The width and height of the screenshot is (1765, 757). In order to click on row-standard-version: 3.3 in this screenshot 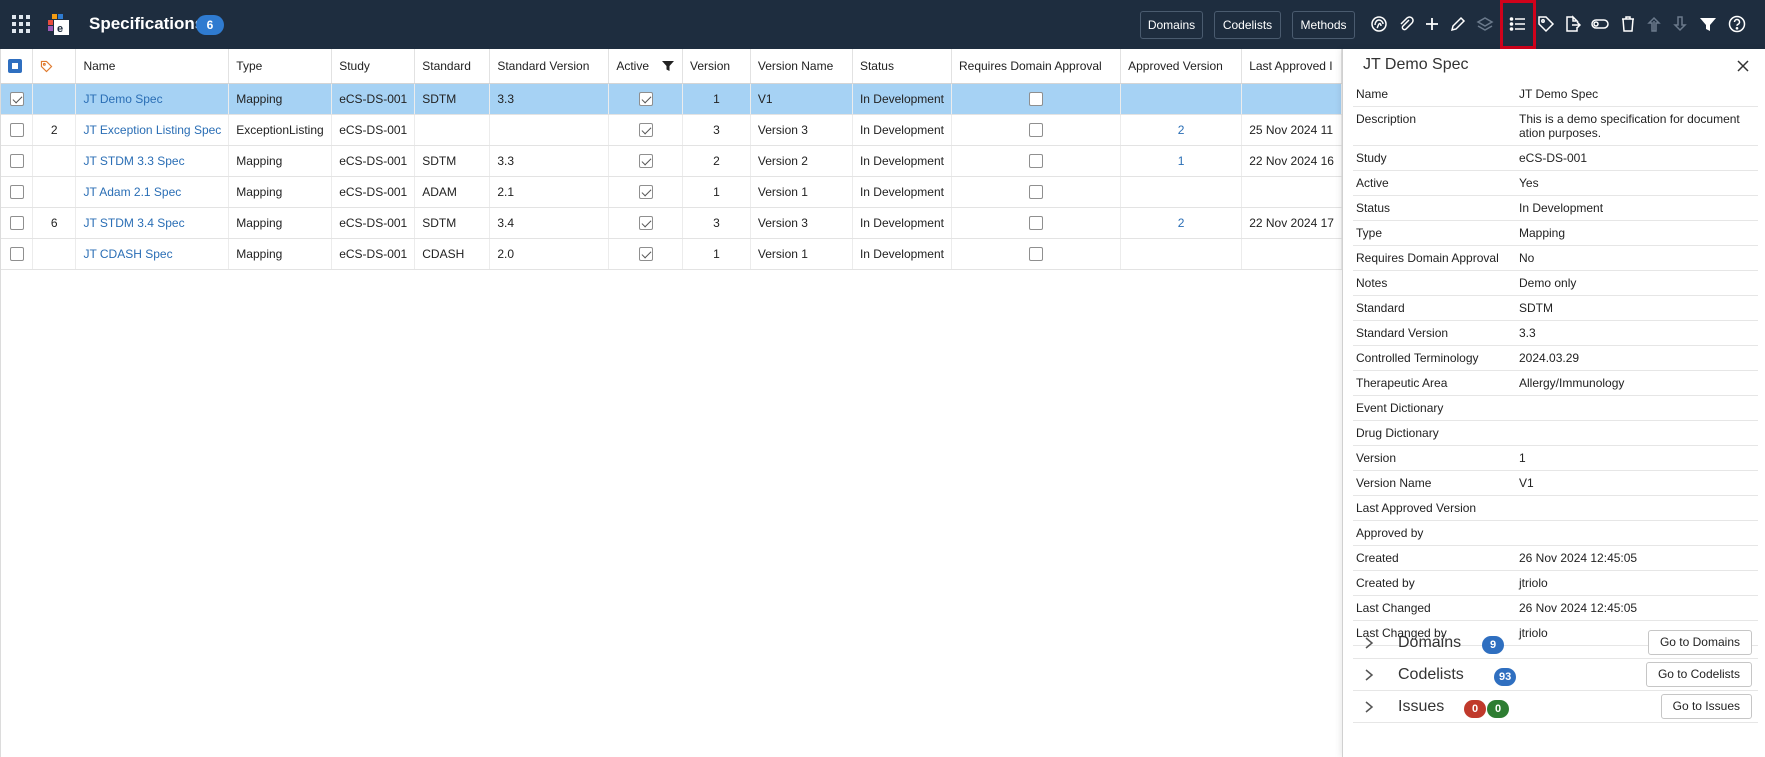, I will do `click(549, 161)`.